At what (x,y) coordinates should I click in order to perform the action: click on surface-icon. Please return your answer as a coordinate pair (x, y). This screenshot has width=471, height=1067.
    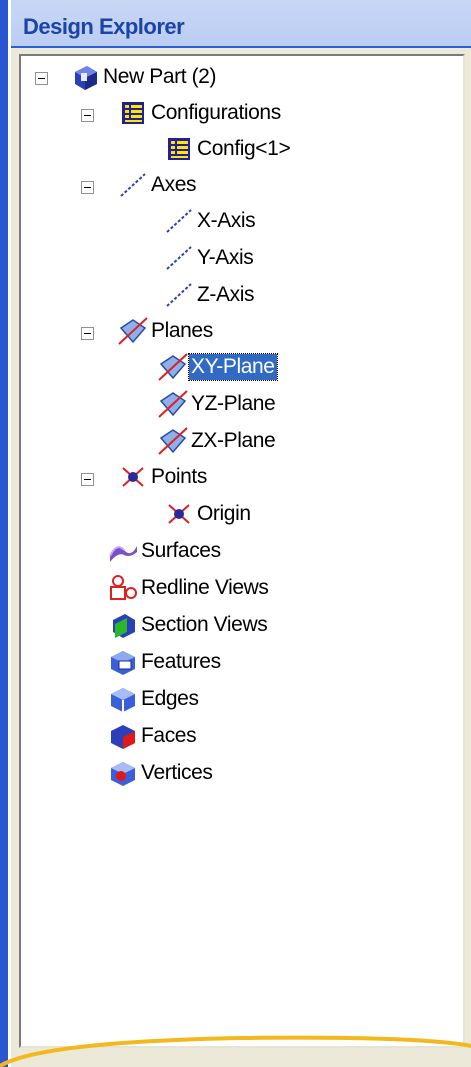
    Looking at the image, I should click on (123, 551).